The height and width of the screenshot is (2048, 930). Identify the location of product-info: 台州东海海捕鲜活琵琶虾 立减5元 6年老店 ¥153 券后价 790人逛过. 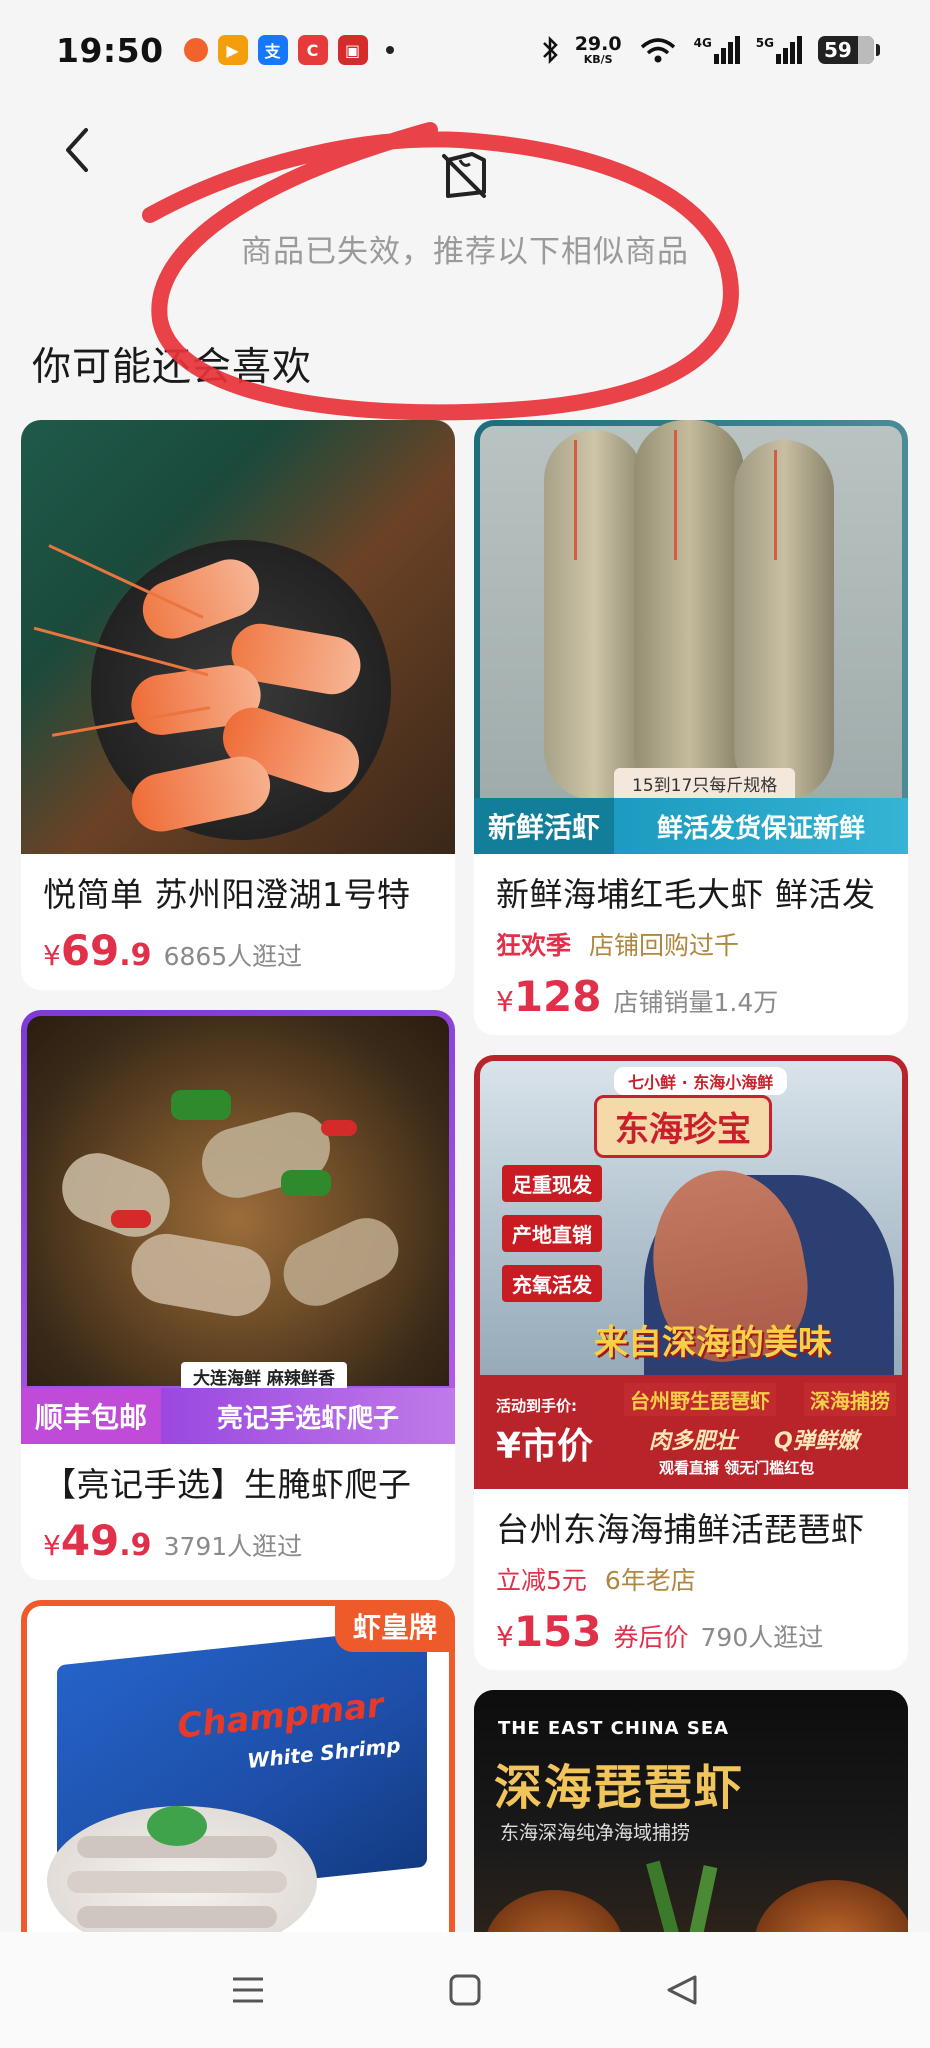
(691, 1579).